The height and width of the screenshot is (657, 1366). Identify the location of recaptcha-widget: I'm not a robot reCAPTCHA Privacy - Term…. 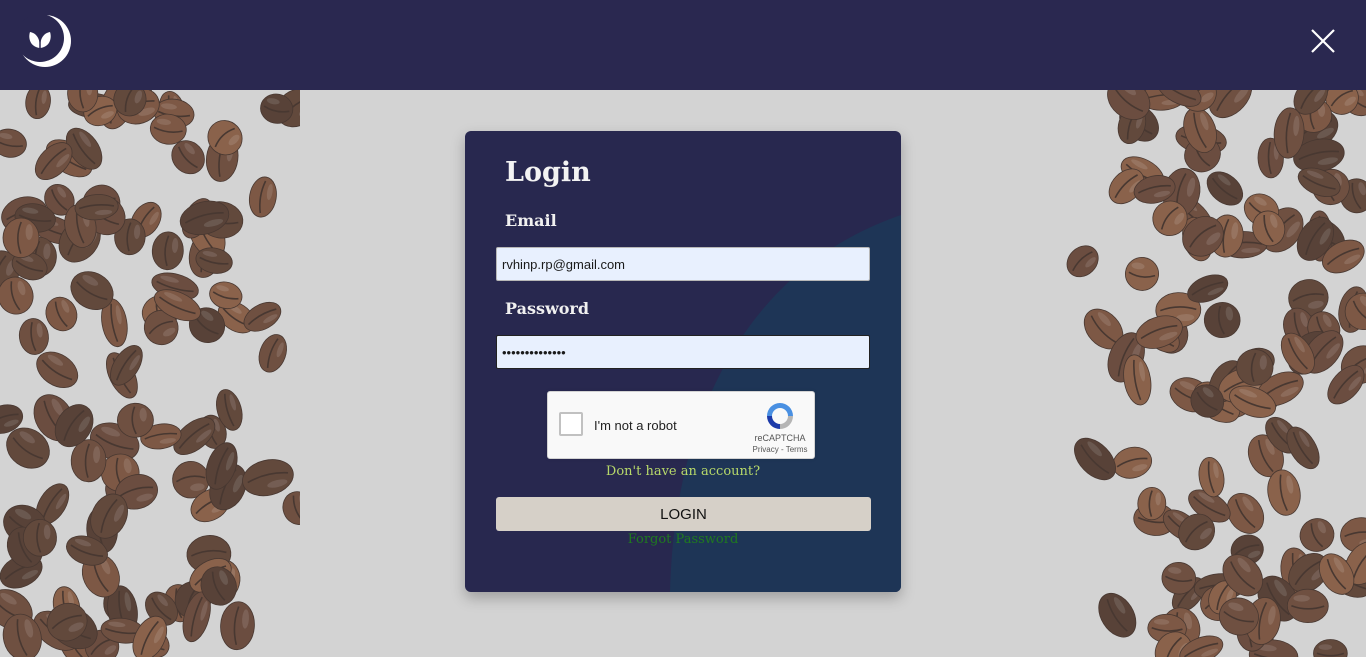
(681, 425).